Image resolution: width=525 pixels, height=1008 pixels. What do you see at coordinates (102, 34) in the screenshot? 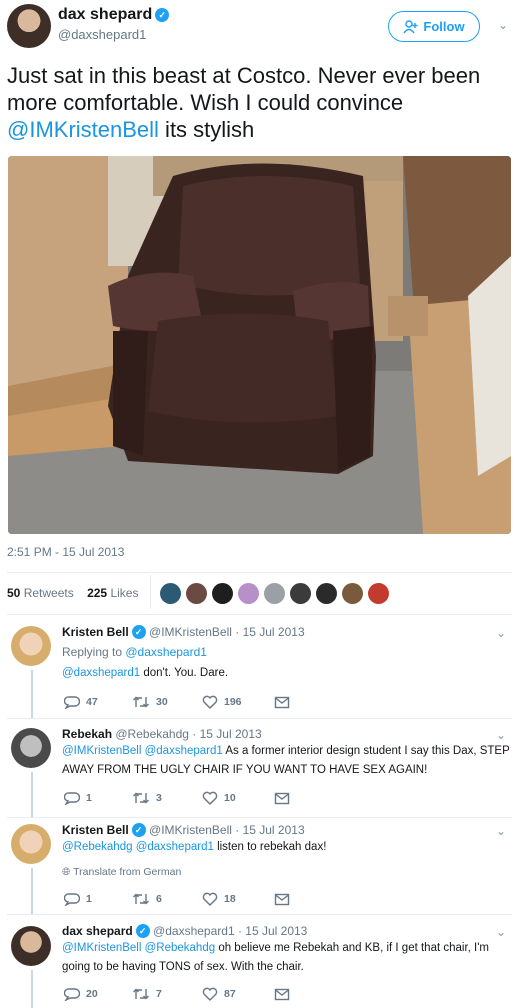
I see `author-handle: @daxshepard1` at bounding box center [102, 34].